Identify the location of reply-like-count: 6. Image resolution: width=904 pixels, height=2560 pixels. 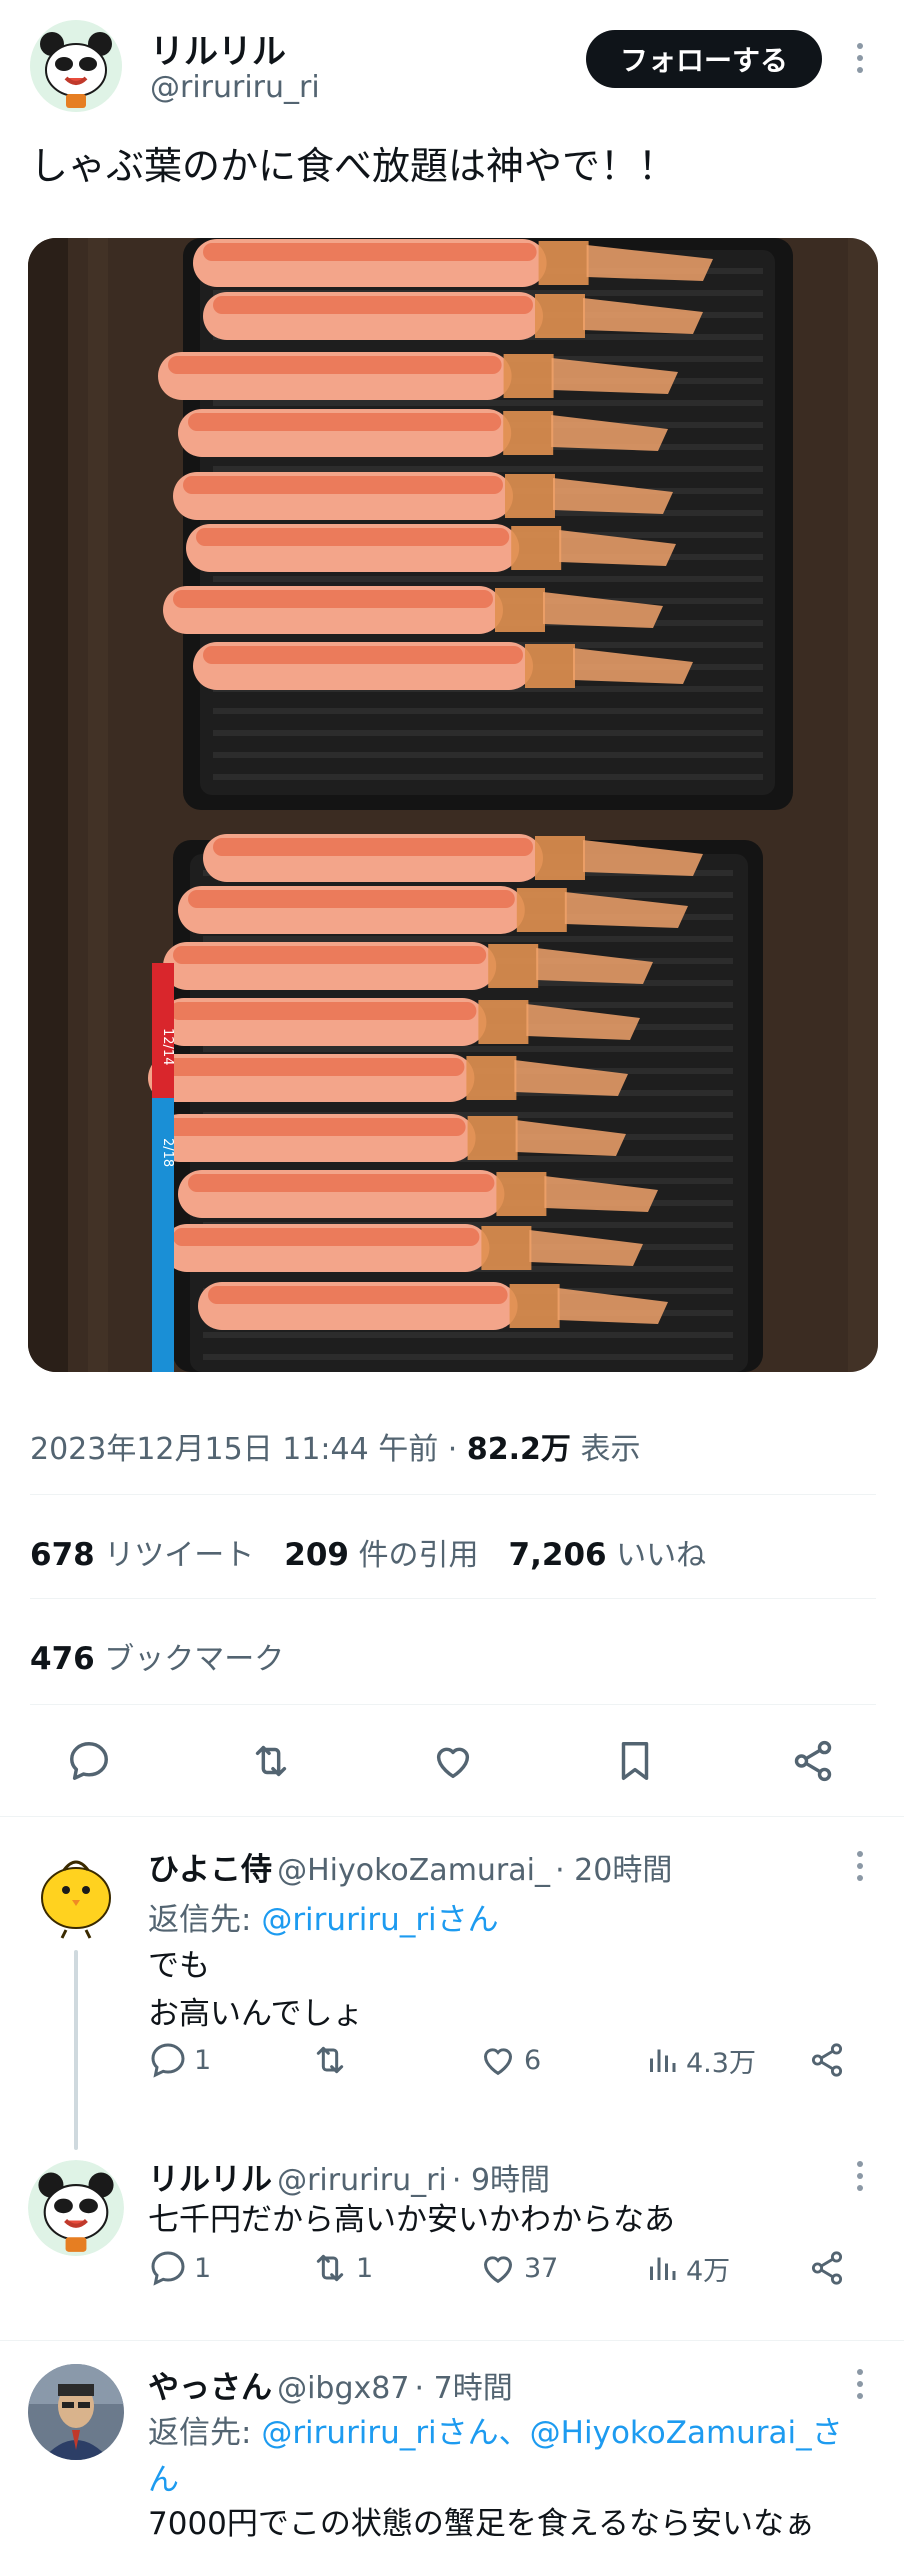
(533, 2060).